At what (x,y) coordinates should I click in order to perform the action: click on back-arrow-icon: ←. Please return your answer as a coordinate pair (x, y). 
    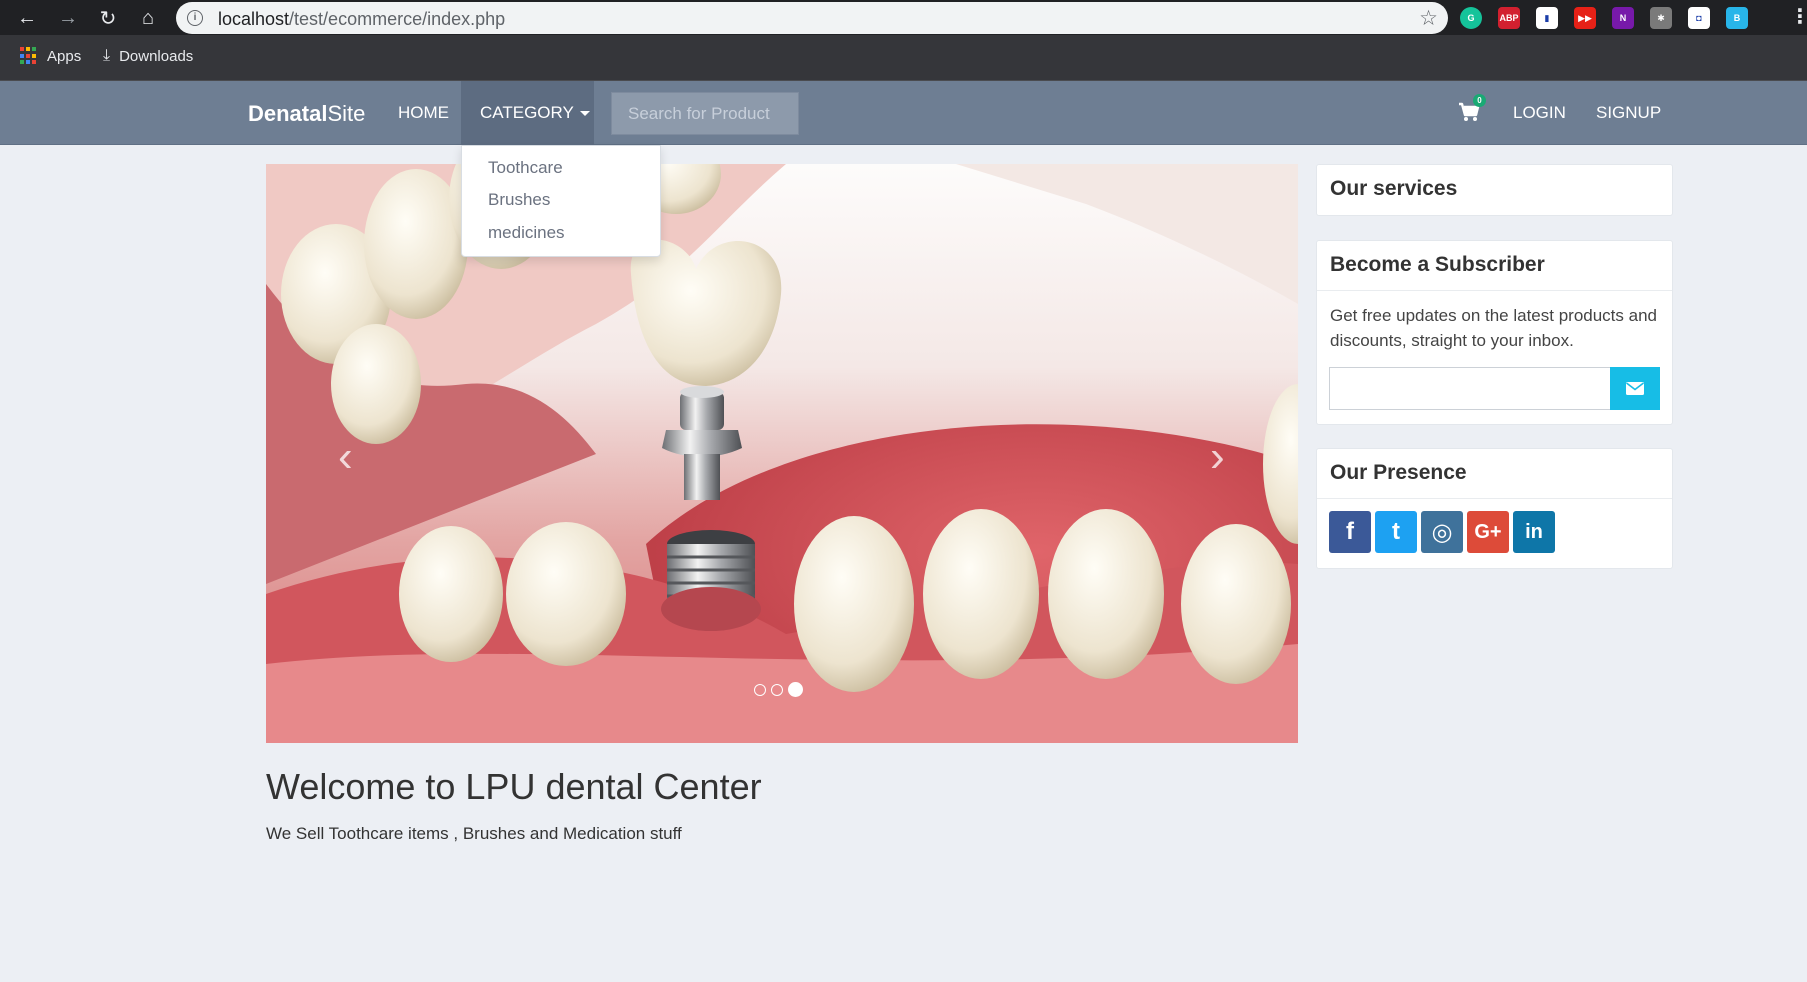
    Looking at the image, I should click on (27, 18).